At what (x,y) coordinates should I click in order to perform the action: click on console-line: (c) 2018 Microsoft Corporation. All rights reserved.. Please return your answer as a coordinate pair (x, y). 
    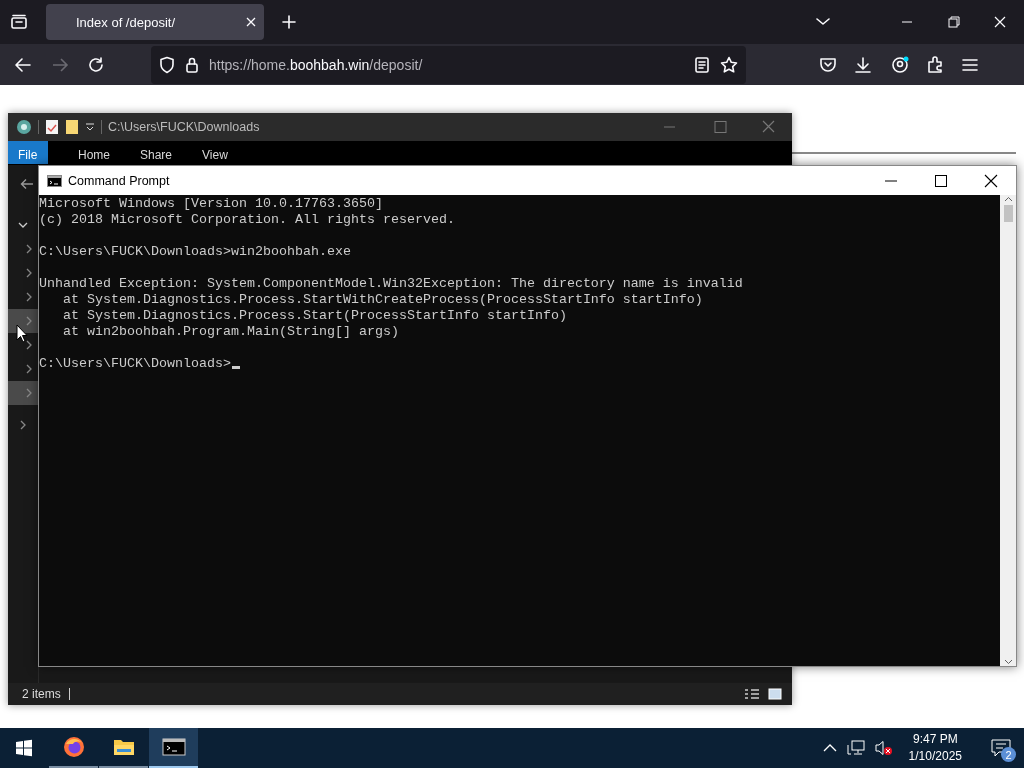
    Looking at the image, I should click on (247, 220).